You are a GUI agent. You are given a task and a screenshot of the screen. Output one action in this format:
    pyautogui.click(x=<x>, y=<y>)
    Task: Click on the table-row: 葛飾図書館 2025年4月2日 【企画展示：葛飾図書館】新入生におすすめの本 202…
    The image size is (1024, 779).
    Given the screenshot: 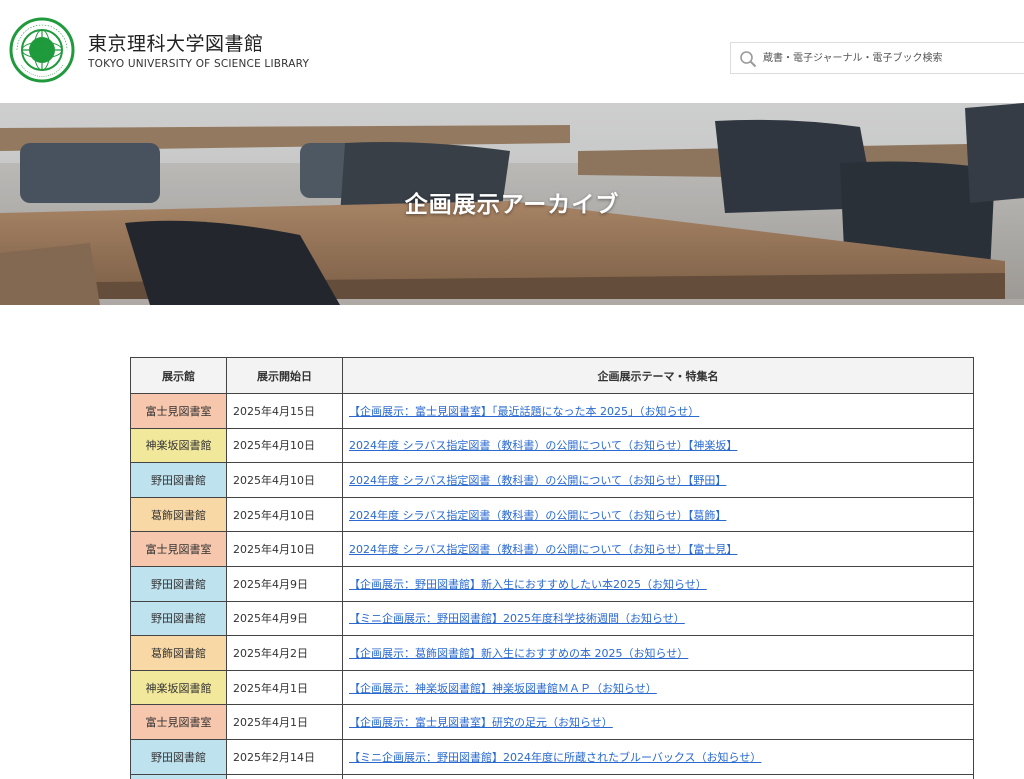 What is the action you would take?
    pyautogui.click(x=552, y=653)
    